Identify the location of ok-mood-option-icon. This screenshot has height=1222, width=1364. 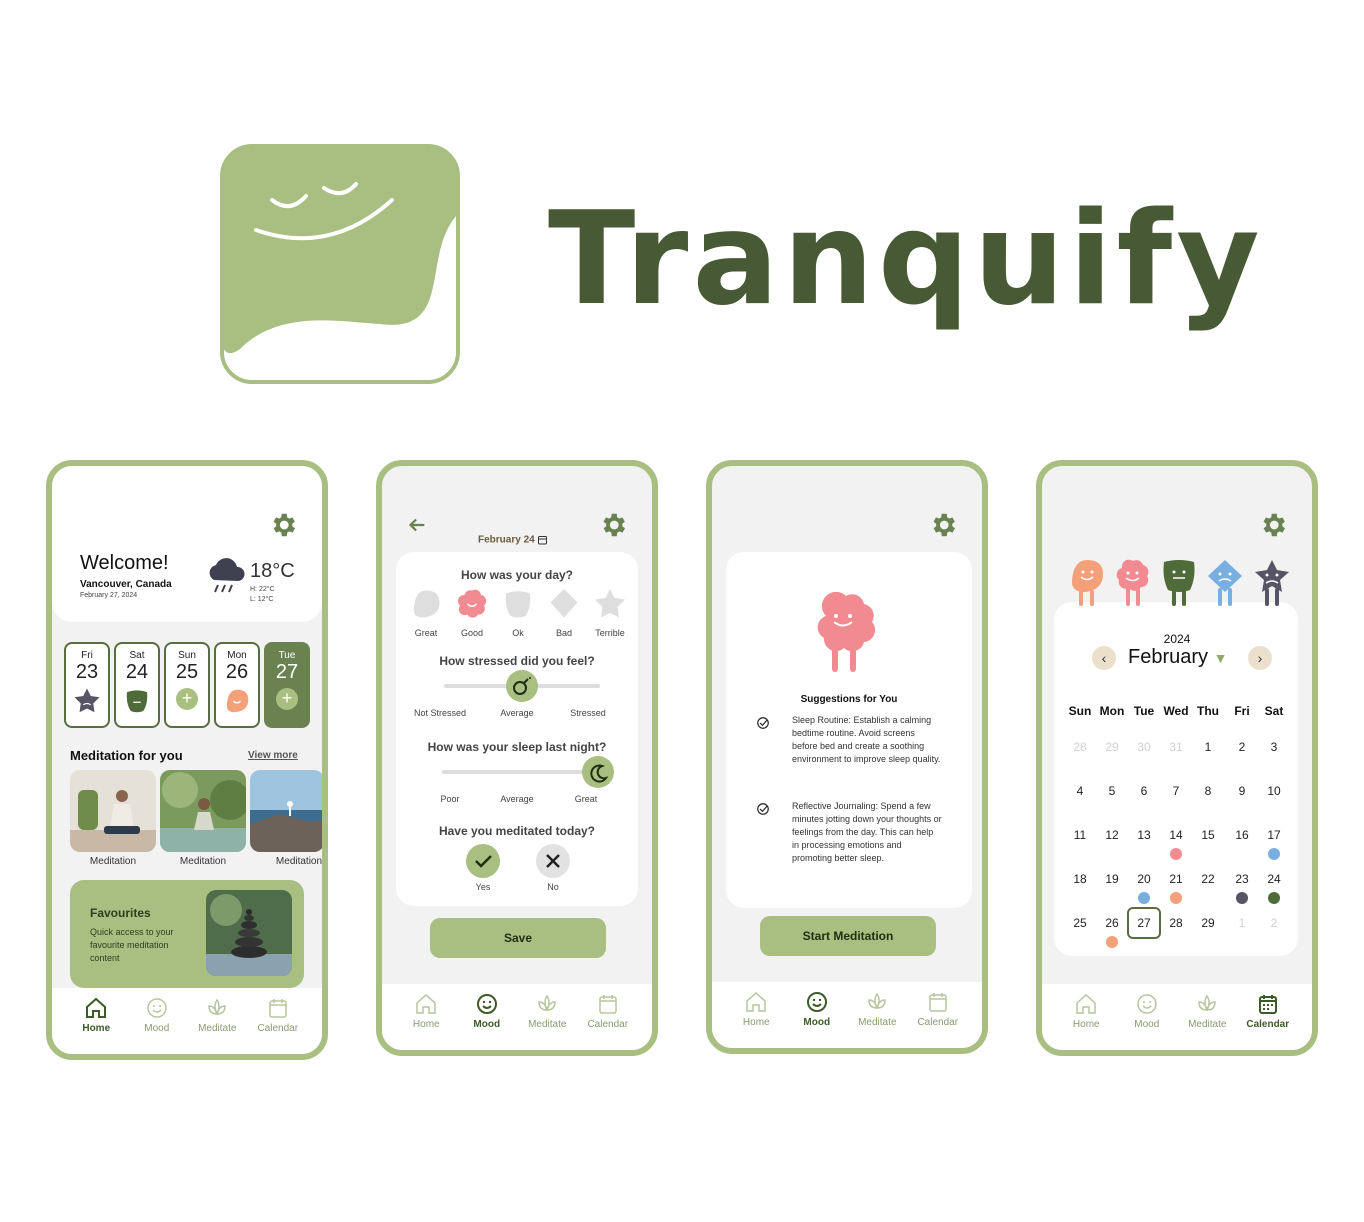
(518, 604).